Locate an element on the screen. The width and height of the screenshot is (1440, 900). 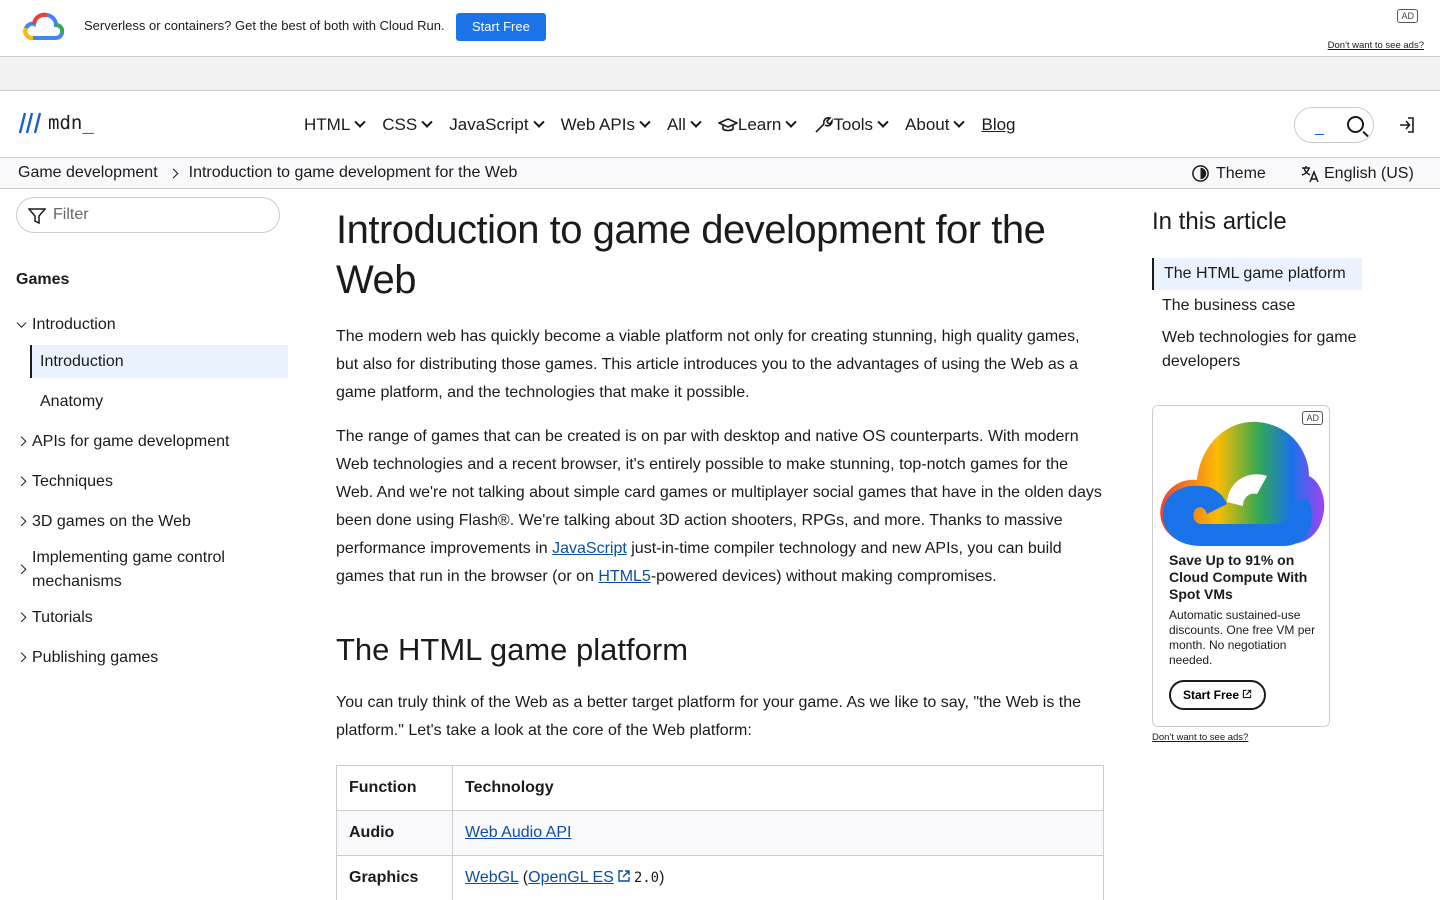
mdn-mark-icon is located at coordinates (30, 123).